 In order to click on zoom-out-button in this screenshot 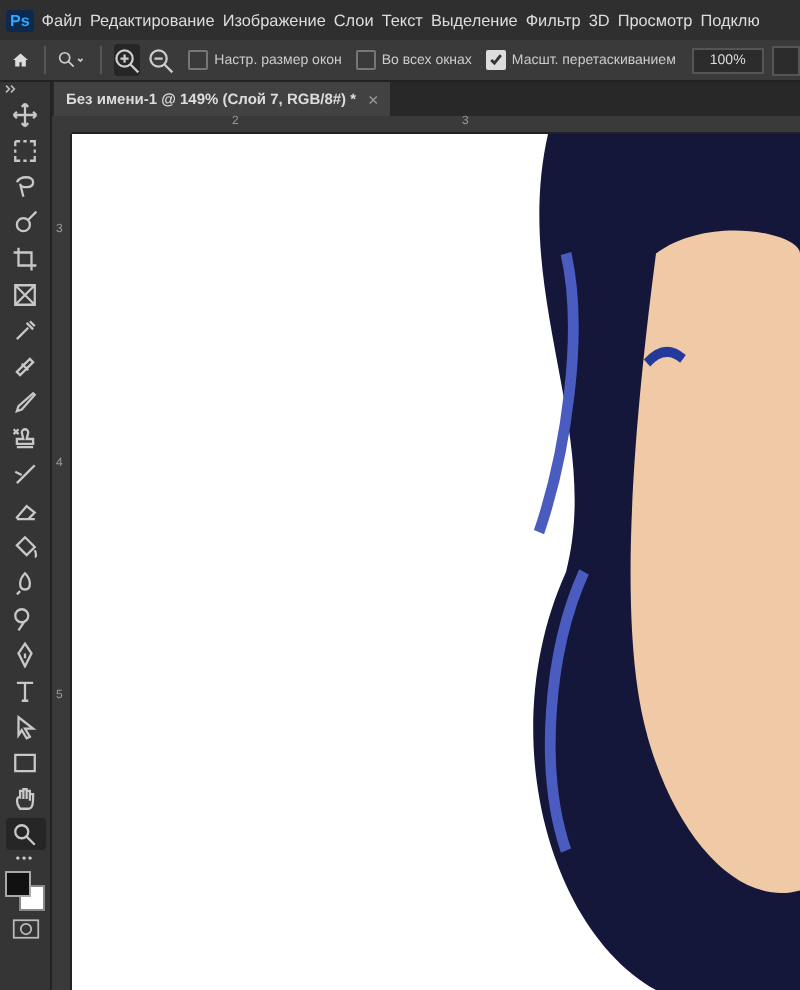, I will do `click(161, 60)`.